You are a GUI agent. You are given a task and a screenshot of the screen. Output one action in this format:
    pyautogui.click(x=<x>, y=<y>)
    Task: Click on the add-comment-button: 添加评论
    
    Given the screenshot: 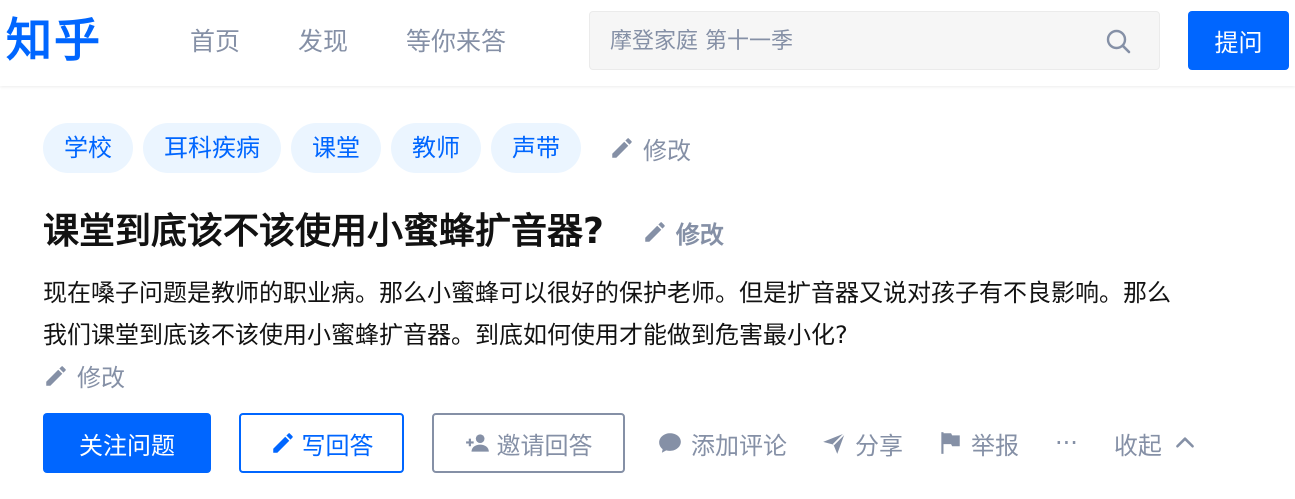 What is the action you would take?
    pyautogui.click(x=722, y=443)
    